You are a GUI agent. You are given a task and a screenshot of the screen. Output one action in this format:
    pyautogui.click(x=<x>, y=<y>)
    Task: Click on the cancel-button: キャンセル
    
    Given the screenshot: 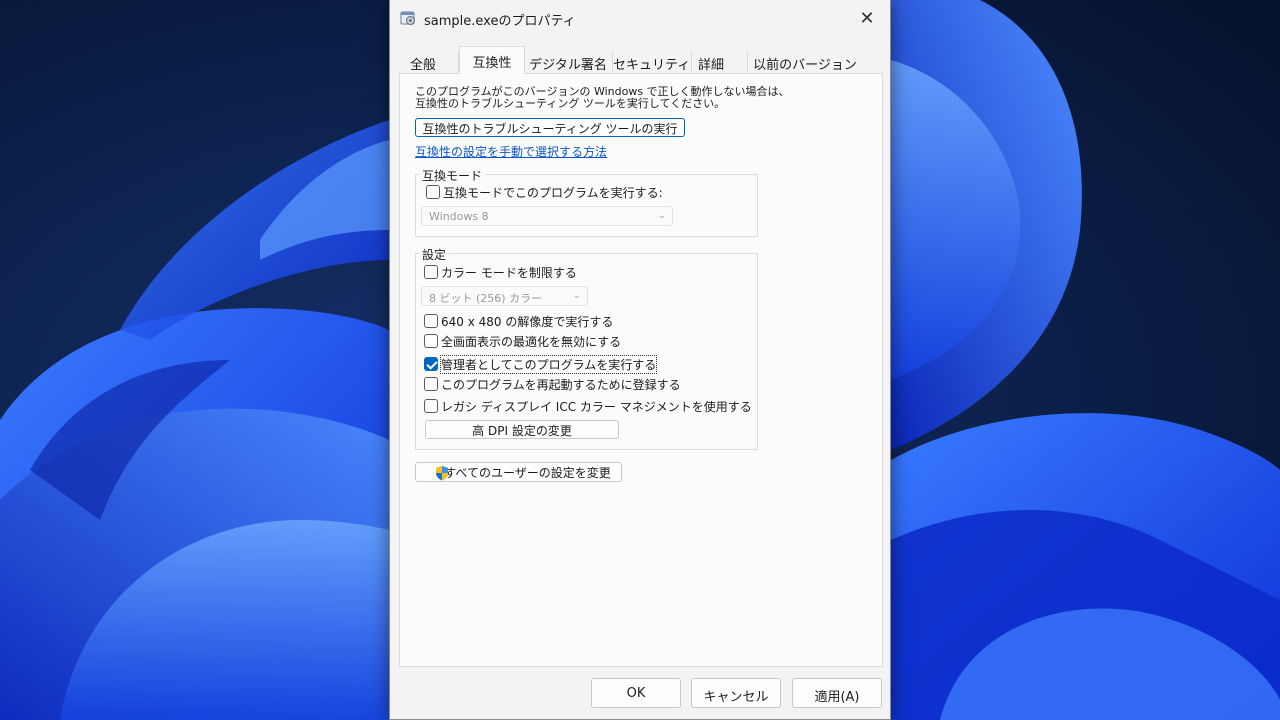 What is the action you would take?
    pyautogui.click(x=736, y=693)
    